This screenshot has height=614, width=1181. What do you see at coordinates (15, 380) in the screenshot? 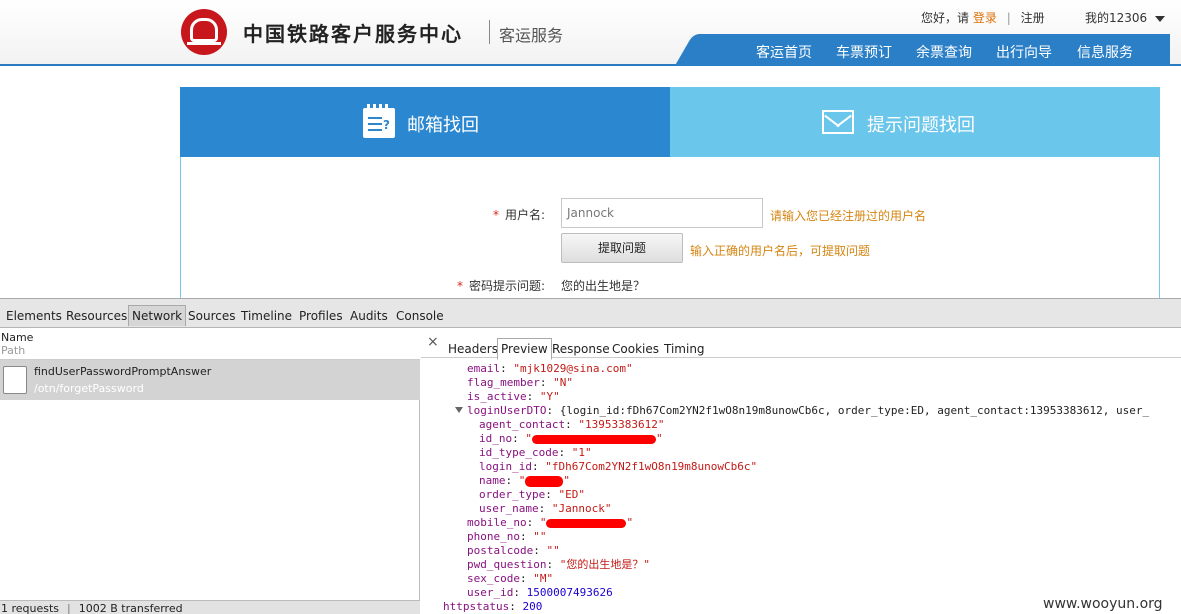
I see `file-icon` at bounding box center [15, 380].